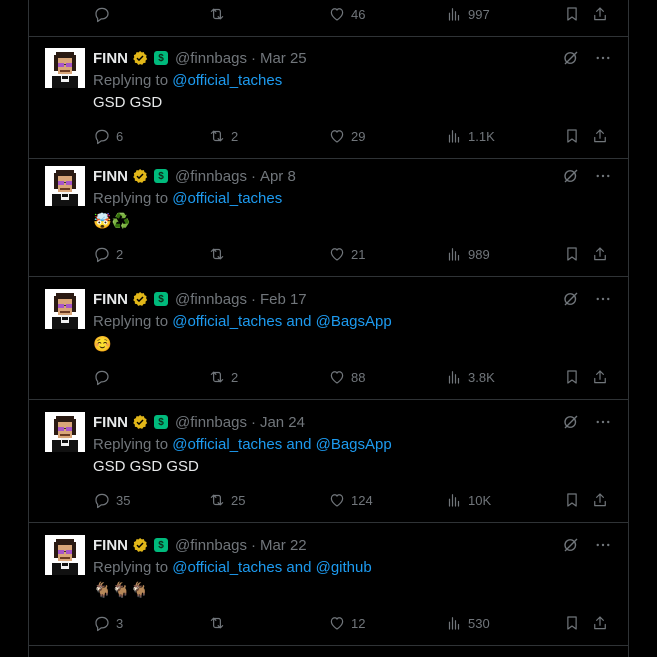 This screenshot has width=657, height=657. I want to click on like-button: 12, so click(346, 623).